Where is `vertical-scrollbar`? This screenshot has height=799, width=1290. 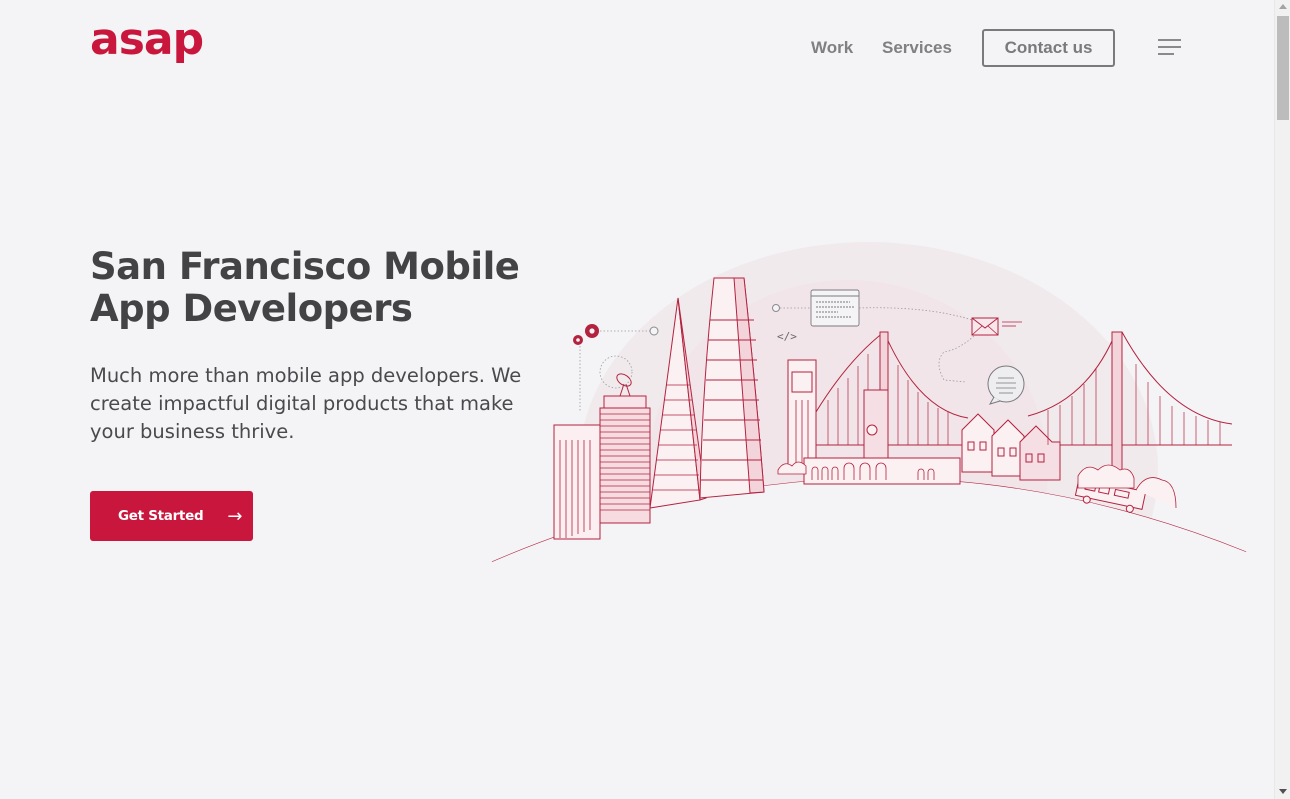
vertical-scrollbar is located at coordinates (1282, 399).